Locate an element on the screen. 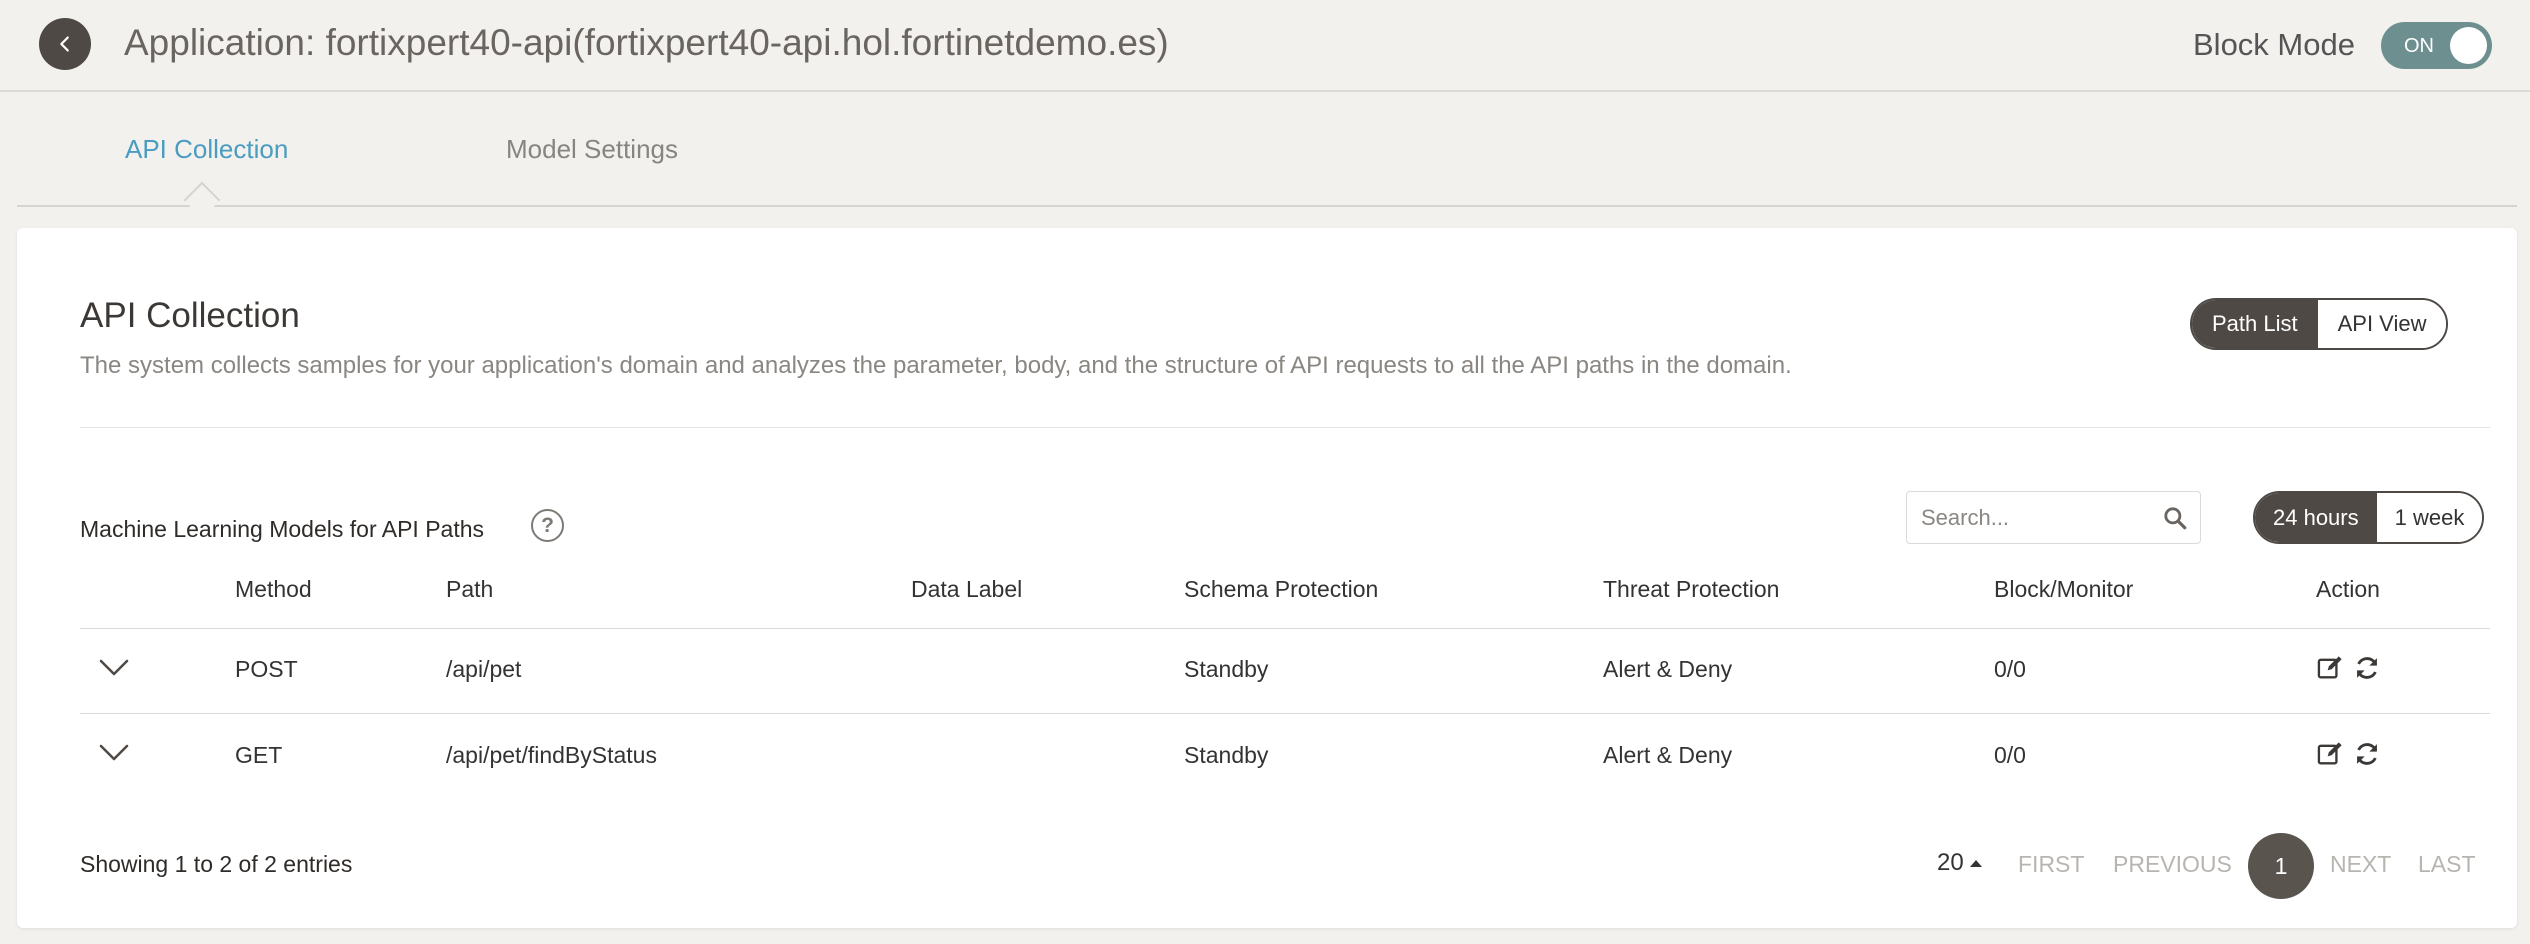 Image resolution: width=2530 pixels, height=944 pixels. column-header-data-label: Data Label is located at coordinates (967, 589).